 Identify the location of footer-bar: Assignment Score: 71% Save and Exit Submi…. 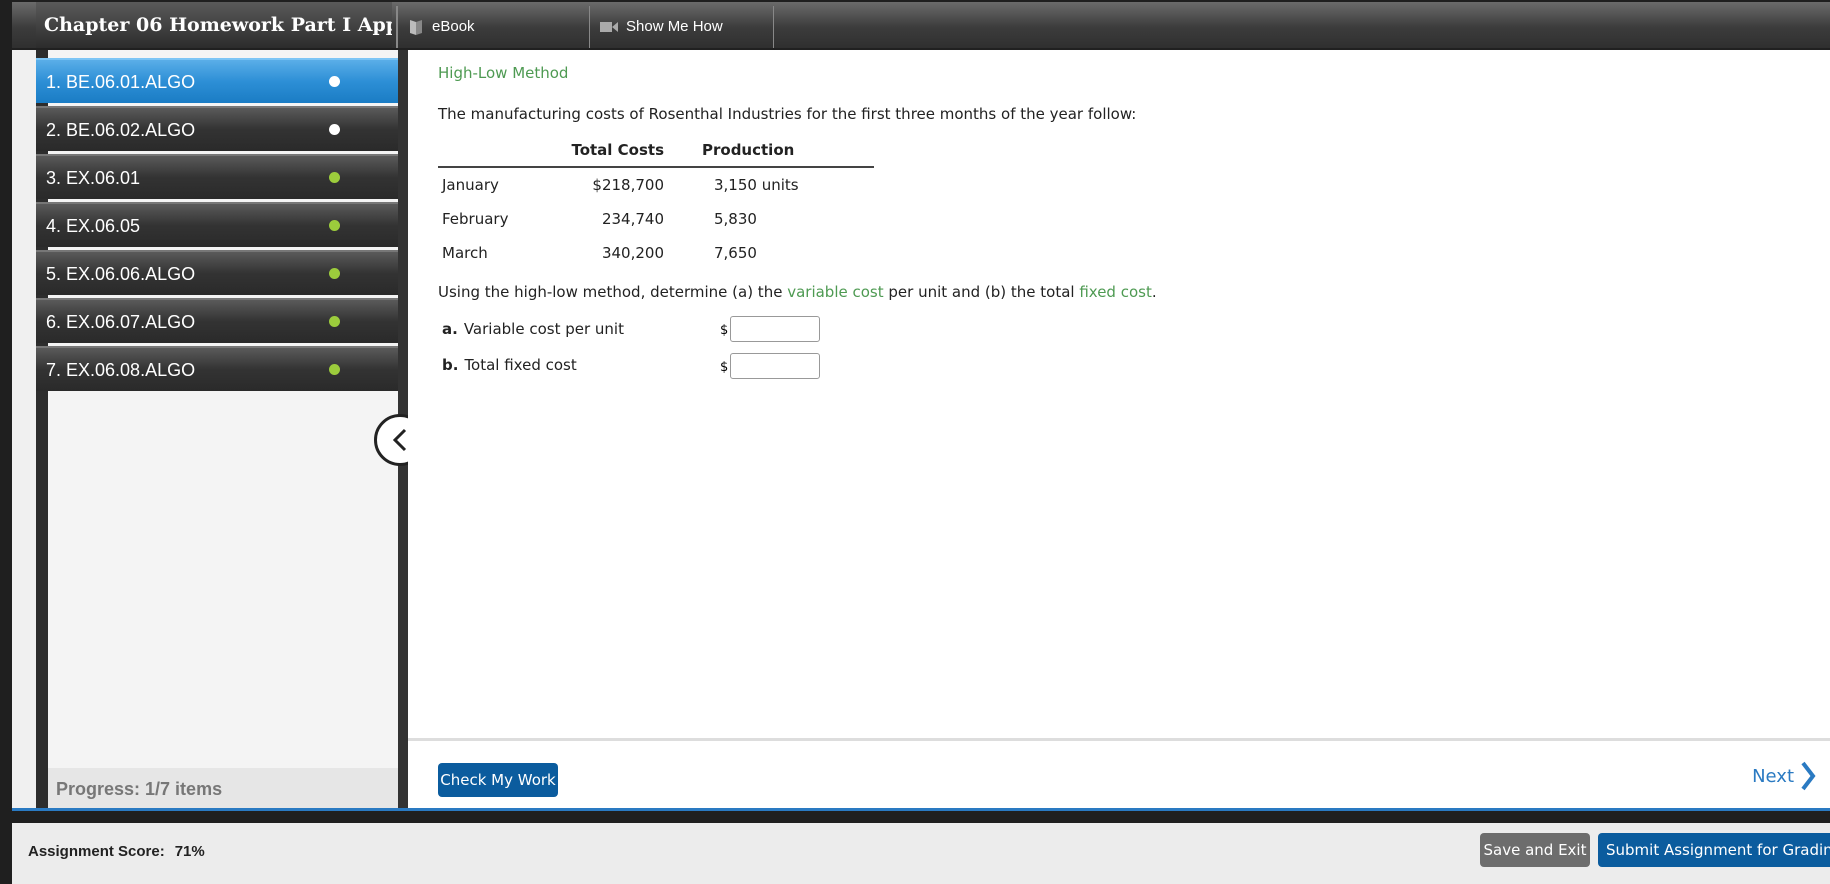
(921, 853).